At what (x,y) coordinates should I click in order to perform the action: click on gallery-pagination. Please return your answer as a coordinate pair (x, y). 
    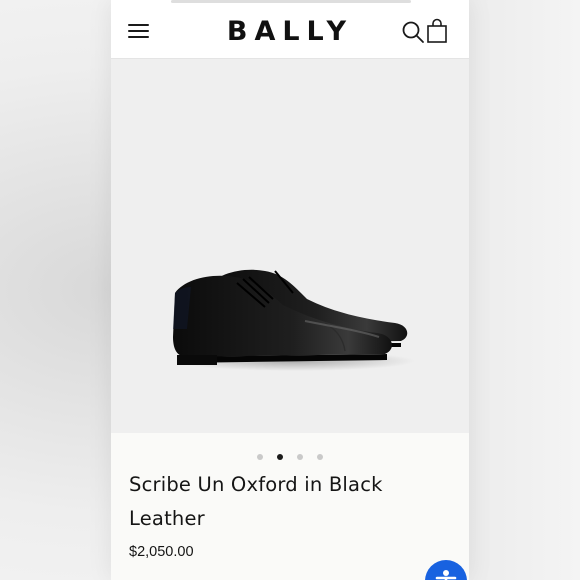
    Looking at the image, I should click on (292, 458).